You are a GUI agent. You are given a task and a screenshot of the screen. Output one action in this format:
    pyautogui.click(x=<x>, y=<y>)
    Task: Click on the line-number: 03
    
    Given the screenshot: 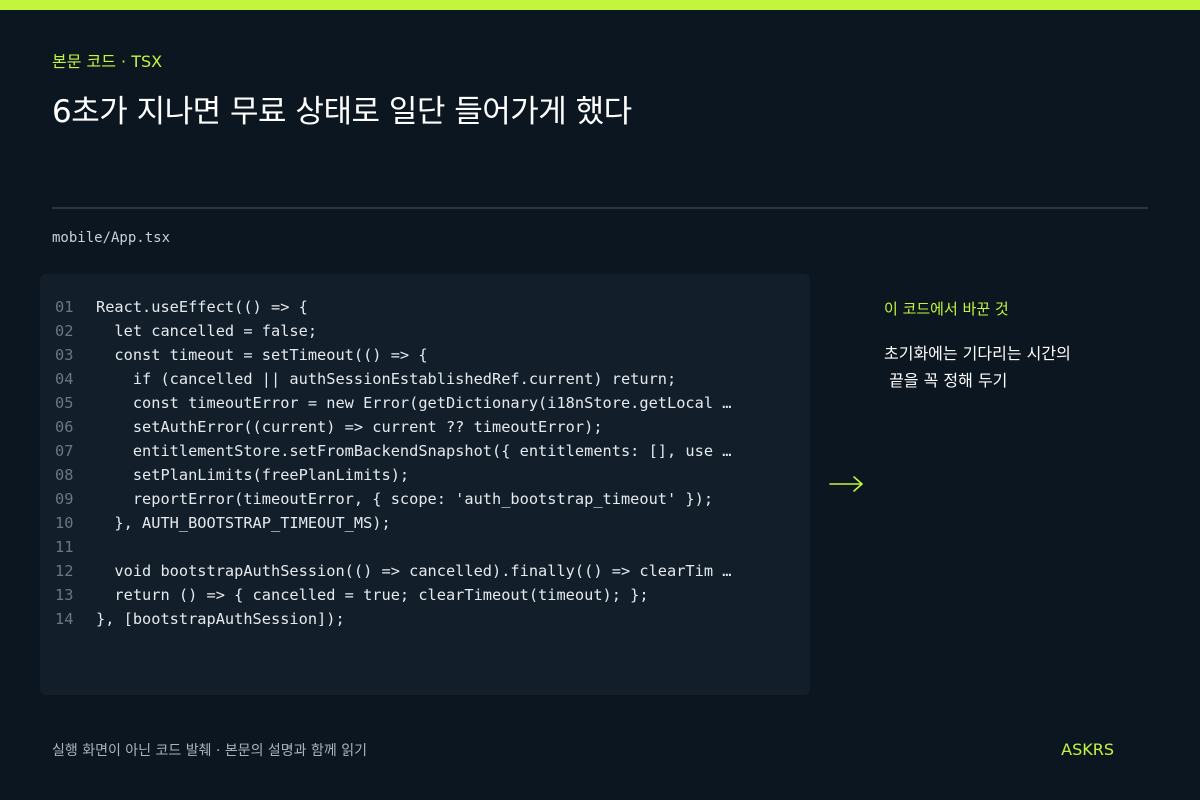 What is the action you would take?
    pyautogui.click(x=64, y=355)
    